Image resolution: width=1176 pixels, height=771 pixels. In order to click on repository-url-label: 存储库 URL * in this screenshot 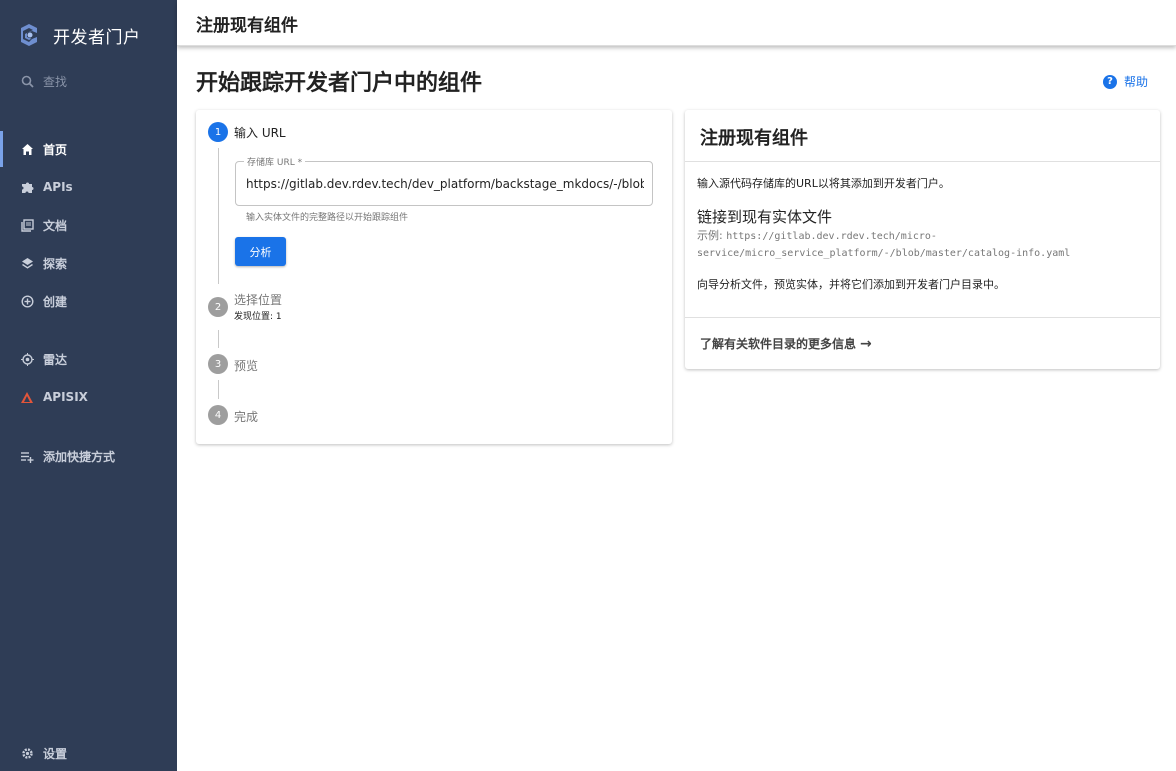, I will do `click(275, 161)`.